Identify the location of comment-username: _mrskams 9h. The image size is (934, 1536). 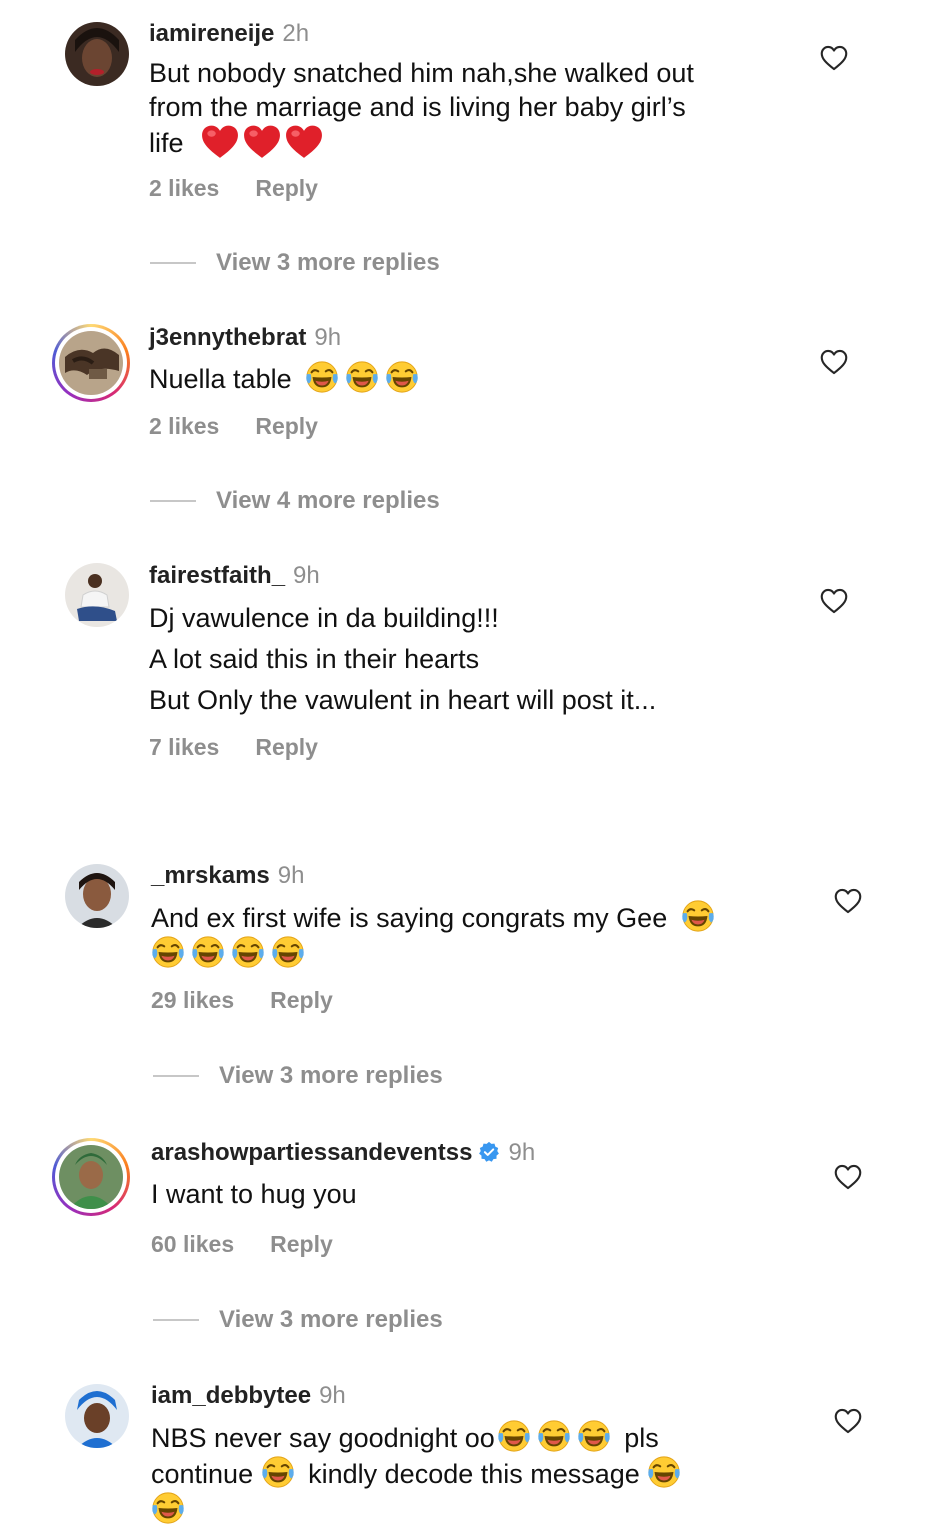
(227, 876).